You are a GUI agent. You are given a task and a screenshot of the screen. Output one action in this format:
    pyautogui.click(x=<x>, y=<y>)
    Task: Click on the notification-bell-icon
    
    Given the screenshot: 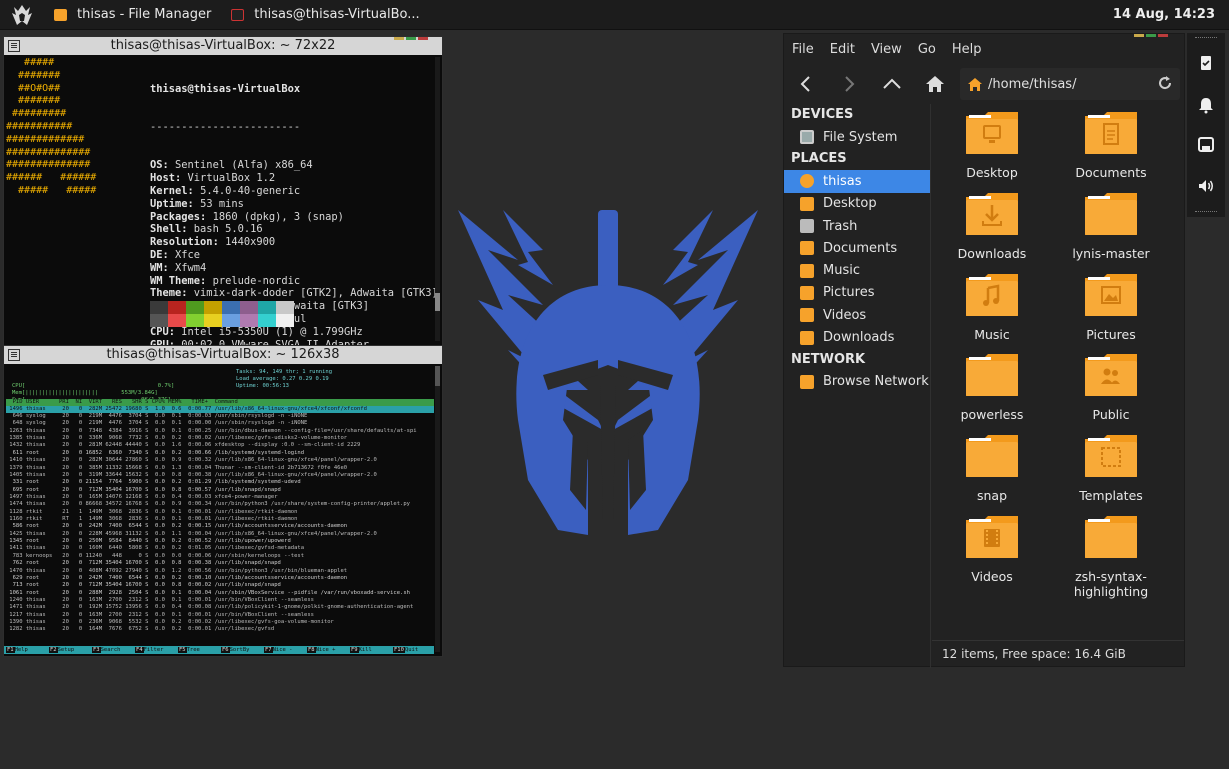 What is the action you would take?
    pyautogui.click(x=1206, y=105)
    